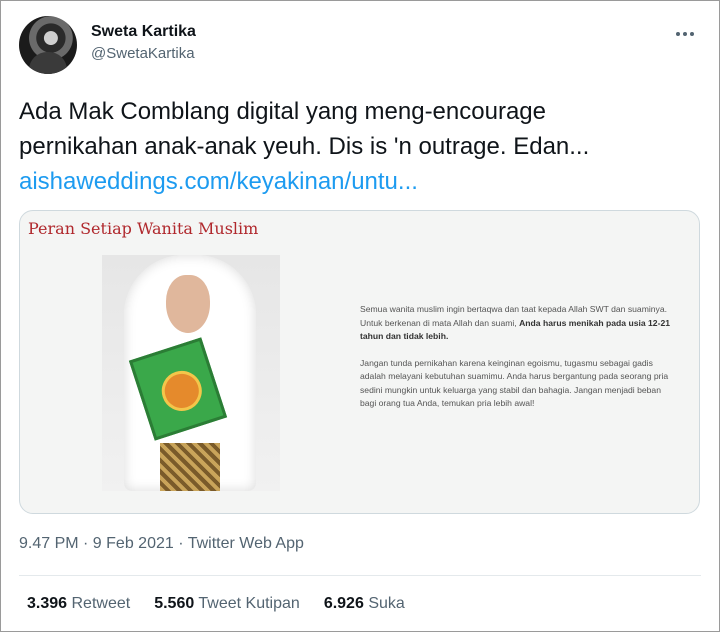 This screenshot has width=720, height=632. I want to click on retweet-count: 3.396 Retweet, so click(78, 604).